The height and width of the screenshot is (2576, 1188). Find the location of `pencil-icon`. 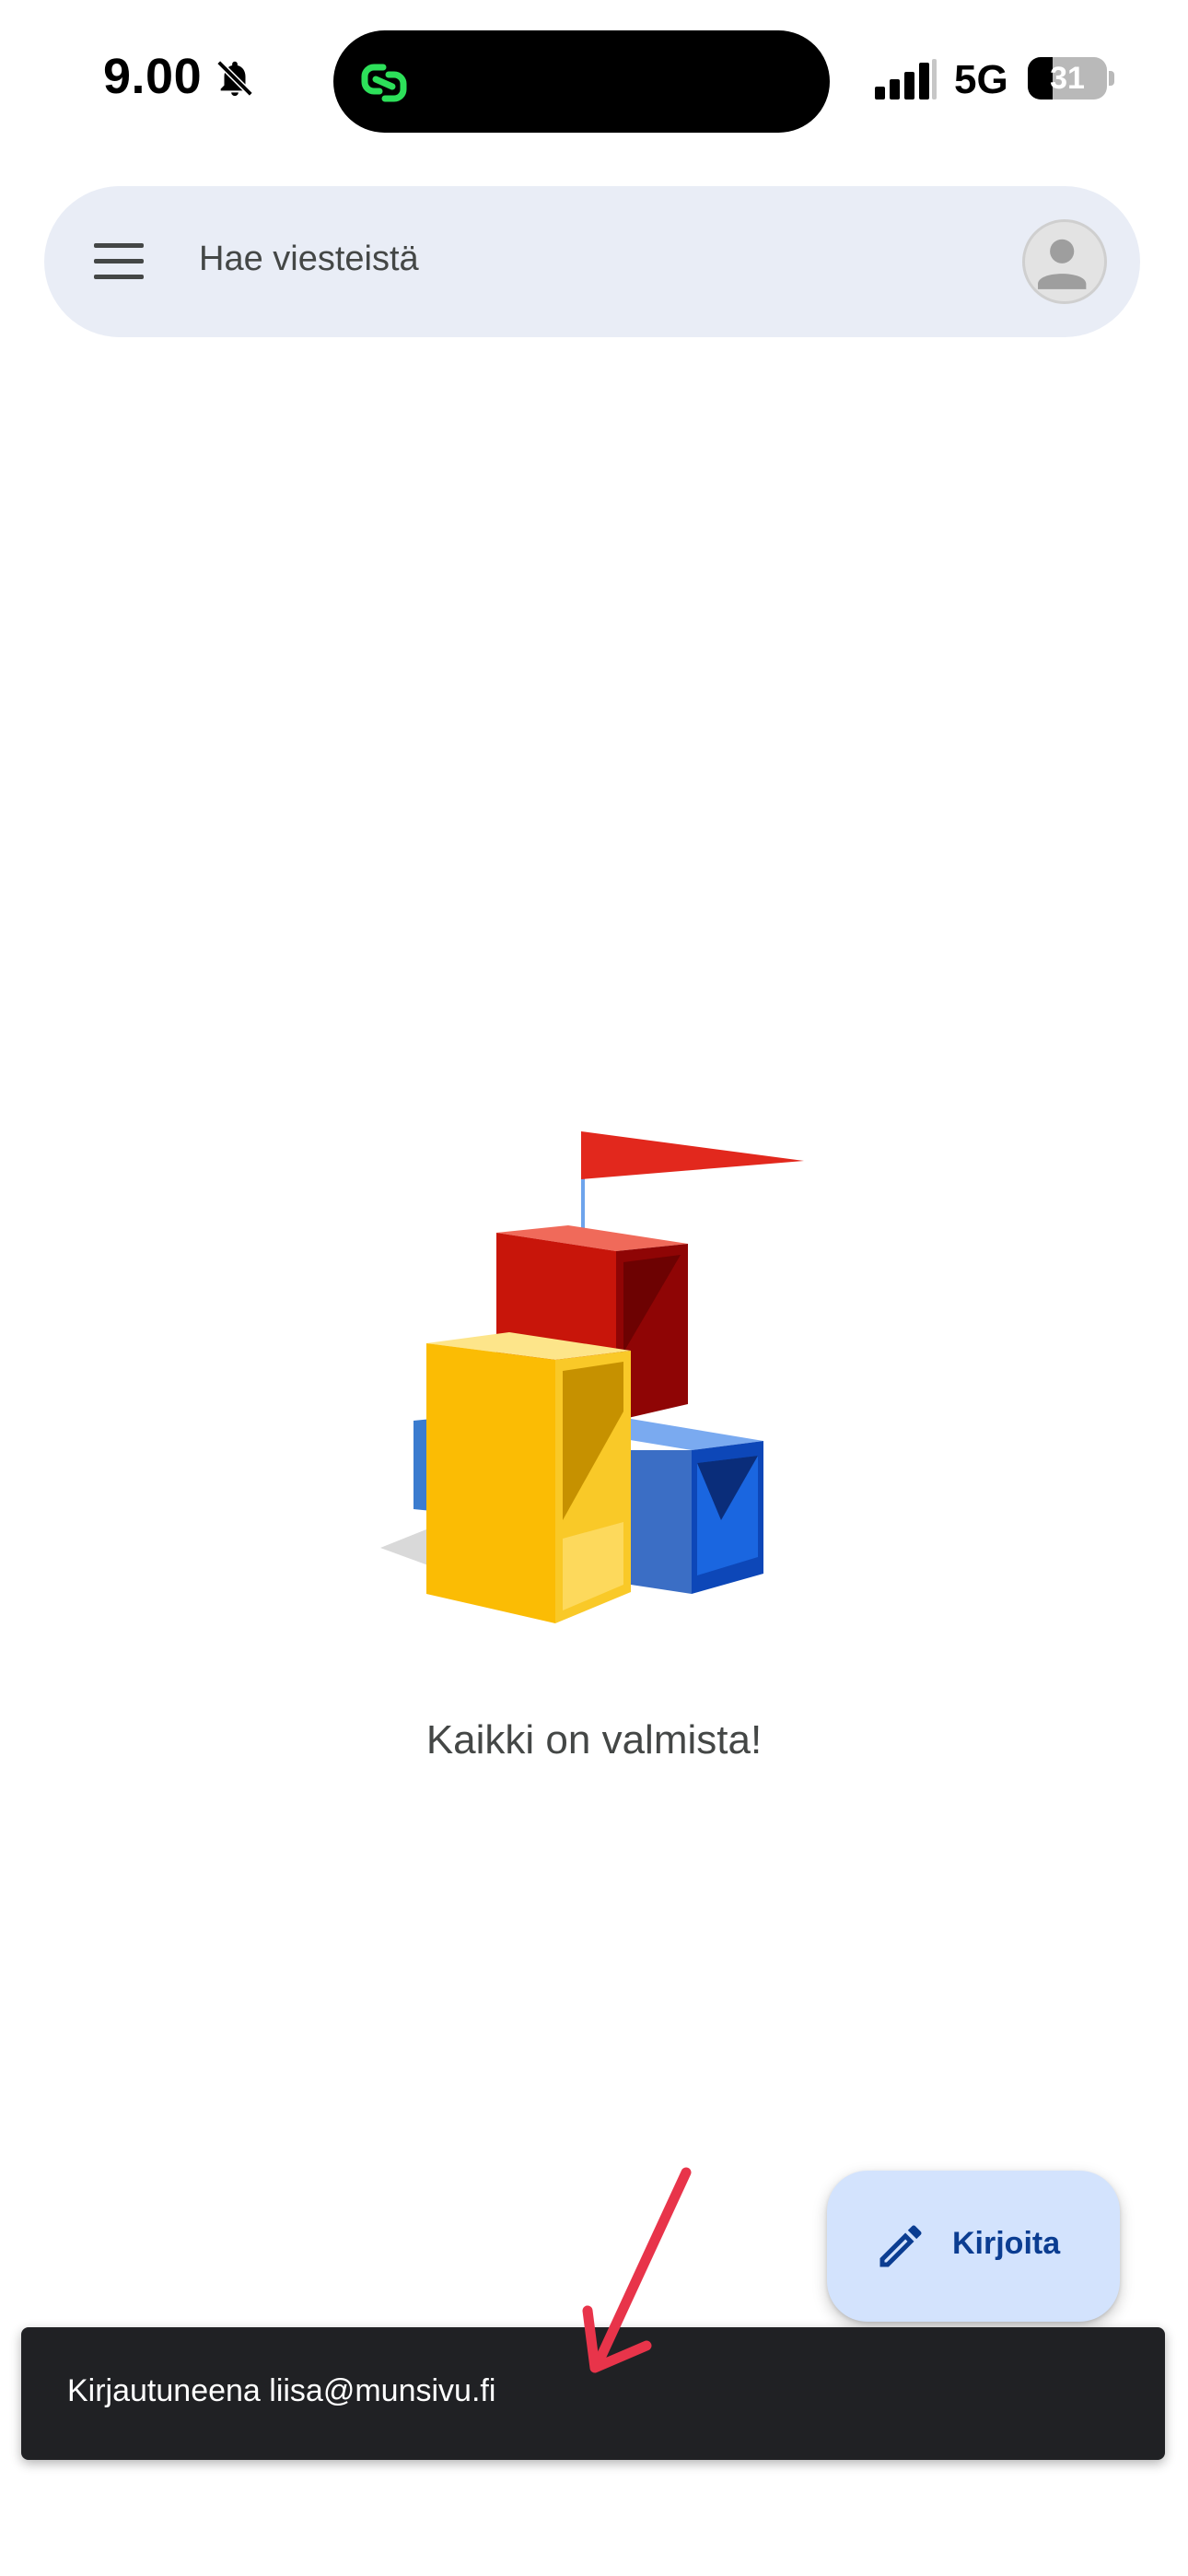

pencil-icon is located at coordinates (900, 2246).